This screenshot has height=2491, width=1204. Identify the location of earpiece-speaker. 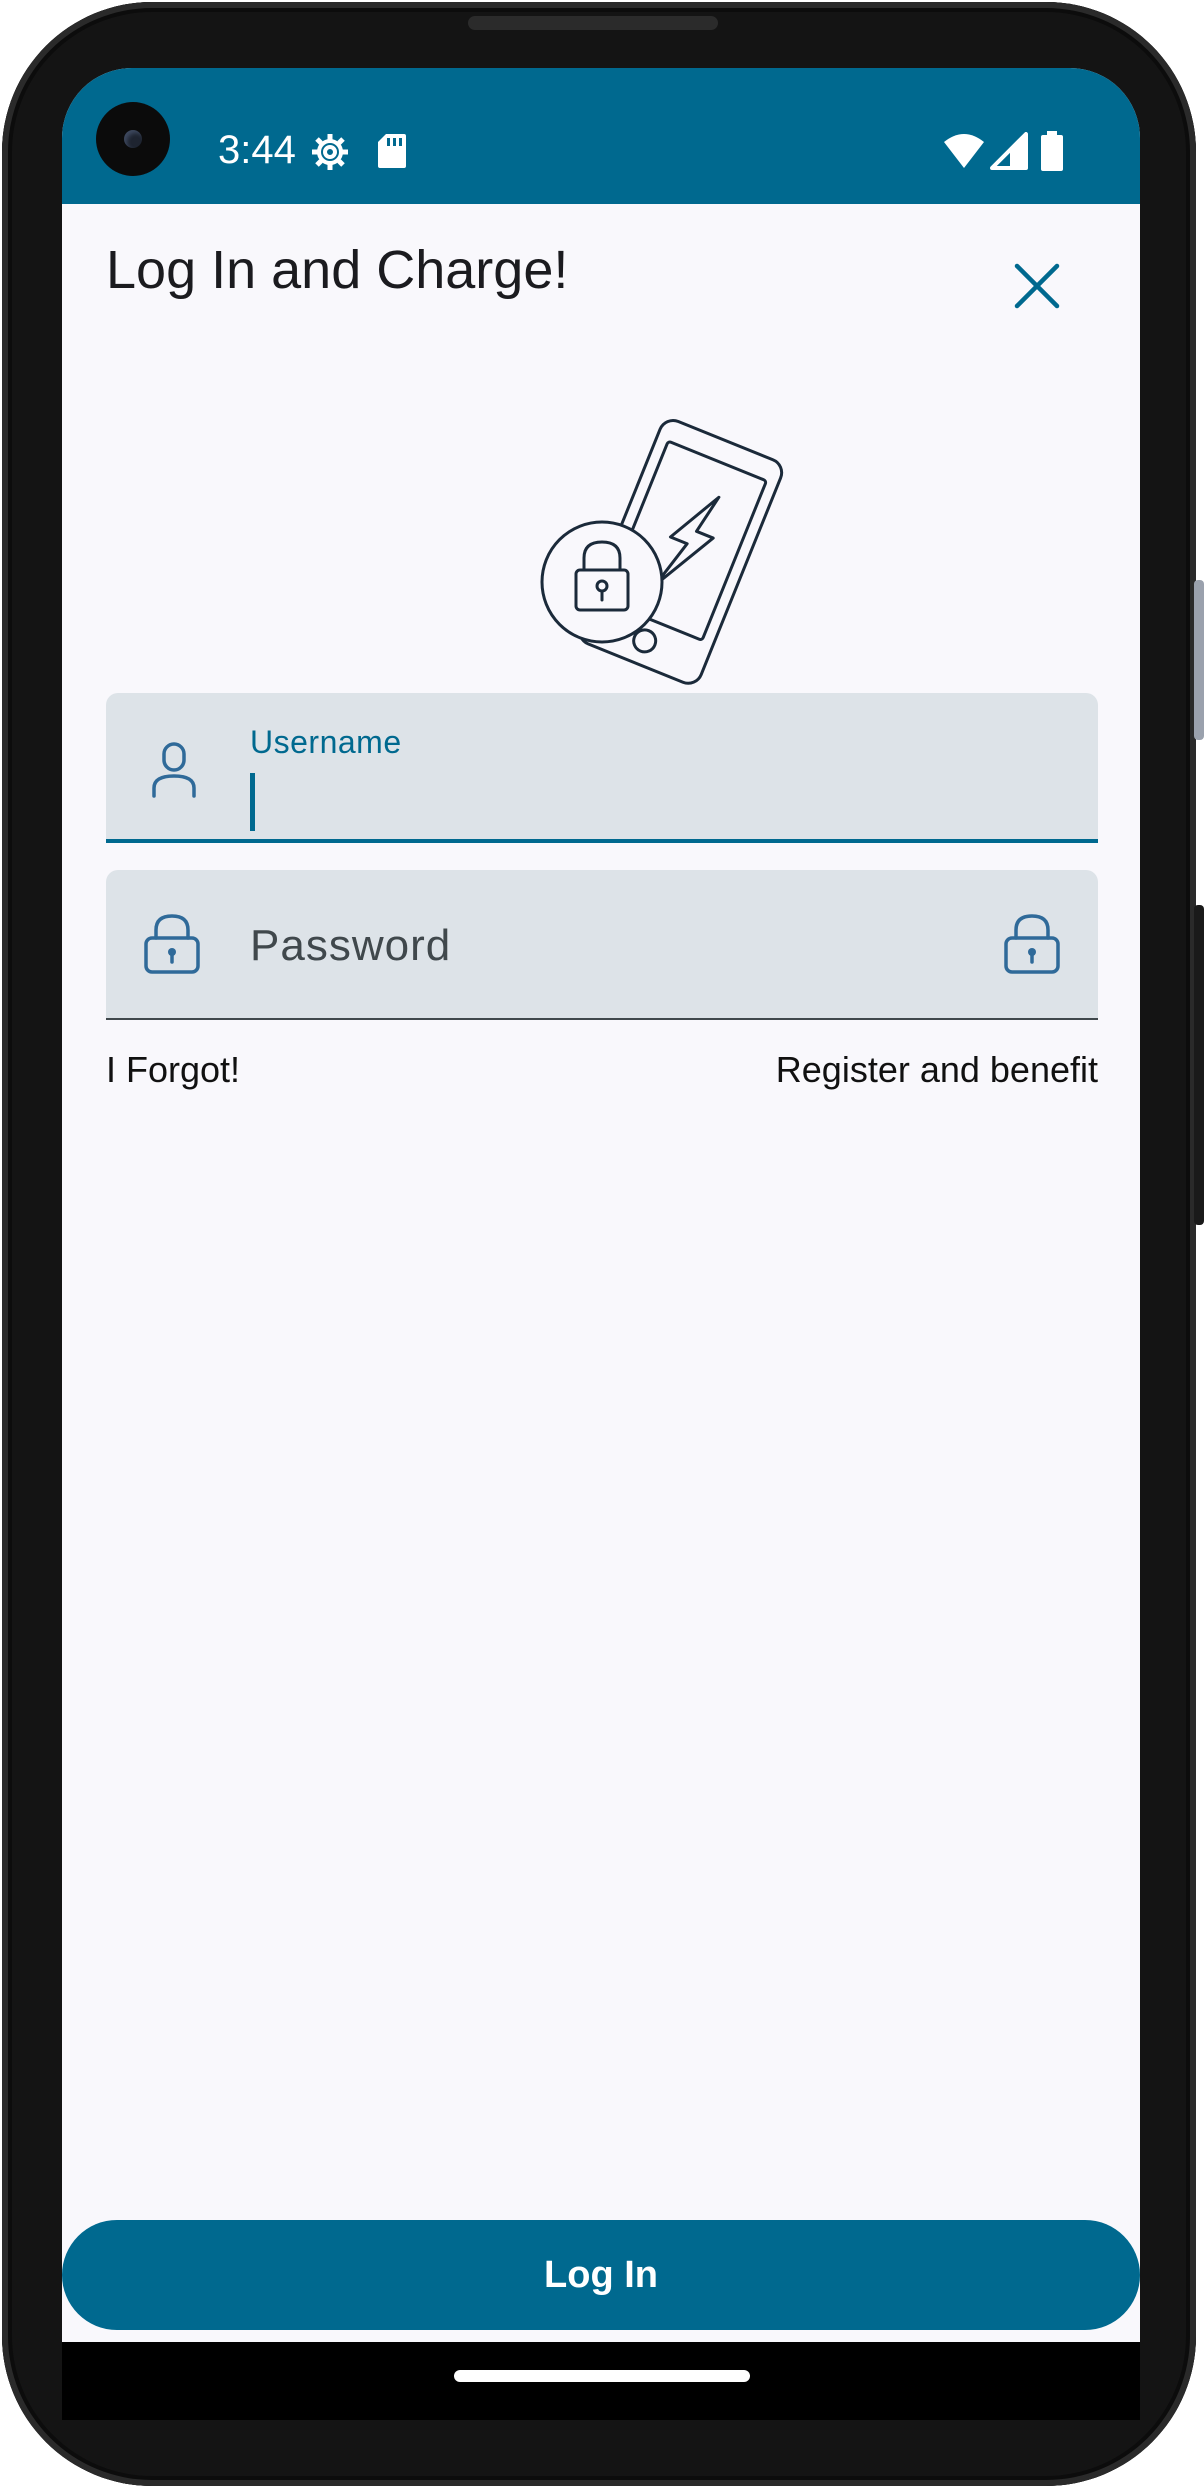
(593, 23).